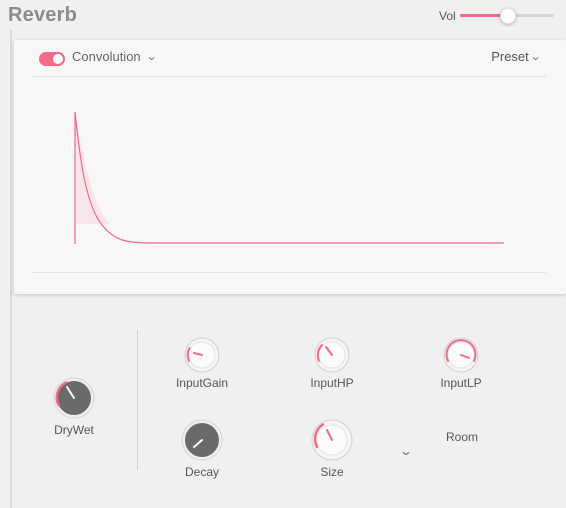 The height and width of the screenshot is (508, 566). Describe the element at coordinates (43, 15) in the screenshot. I see `page-title: Reverb` at that location.